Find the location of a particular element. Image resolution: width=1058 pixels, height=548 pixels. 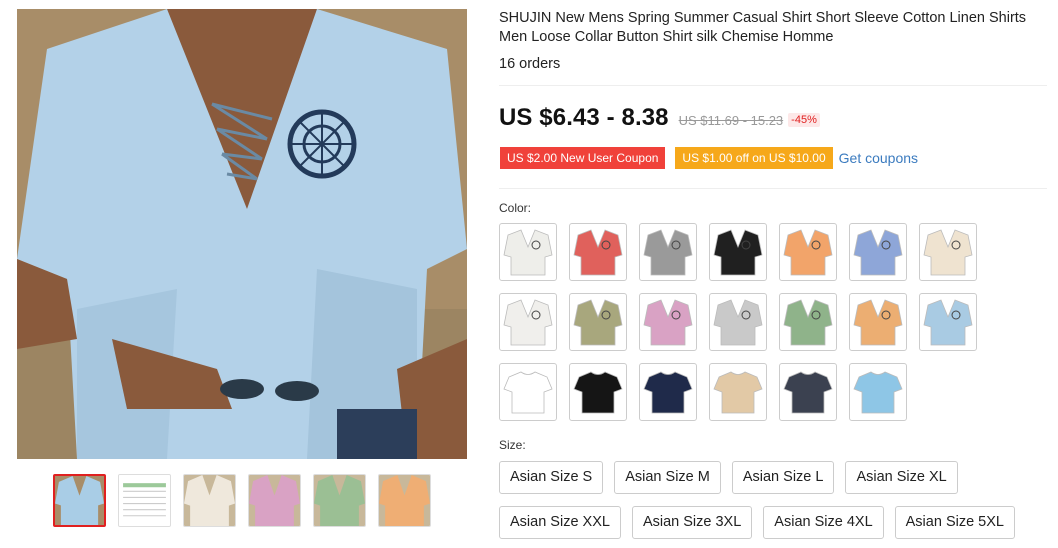

store-coupon: US $1.00 off on US $10.00 is located at coordinates (753, 158).